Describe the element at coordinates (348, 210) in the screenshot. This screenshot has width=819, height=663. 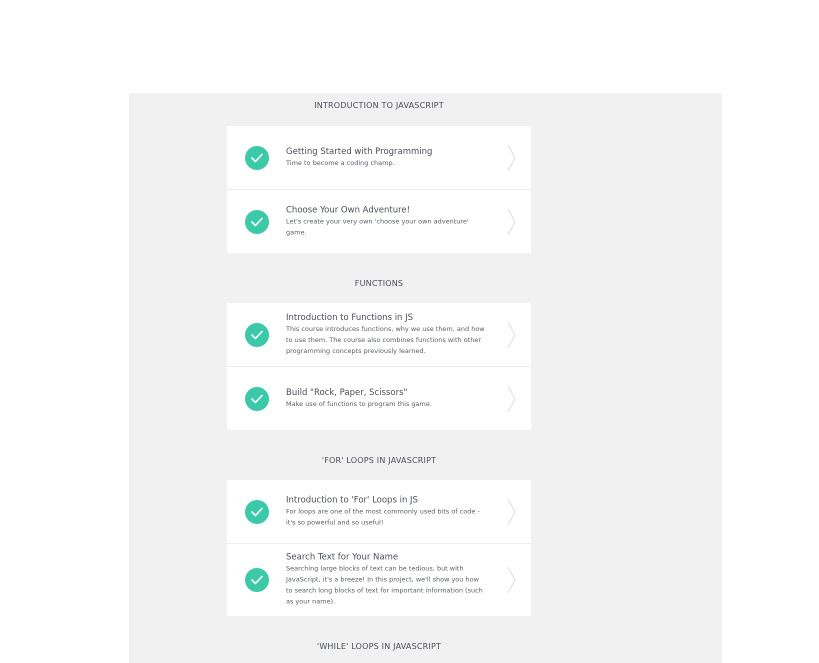
I see `lesson-title: Choose Your Own Adventure!` at that location.